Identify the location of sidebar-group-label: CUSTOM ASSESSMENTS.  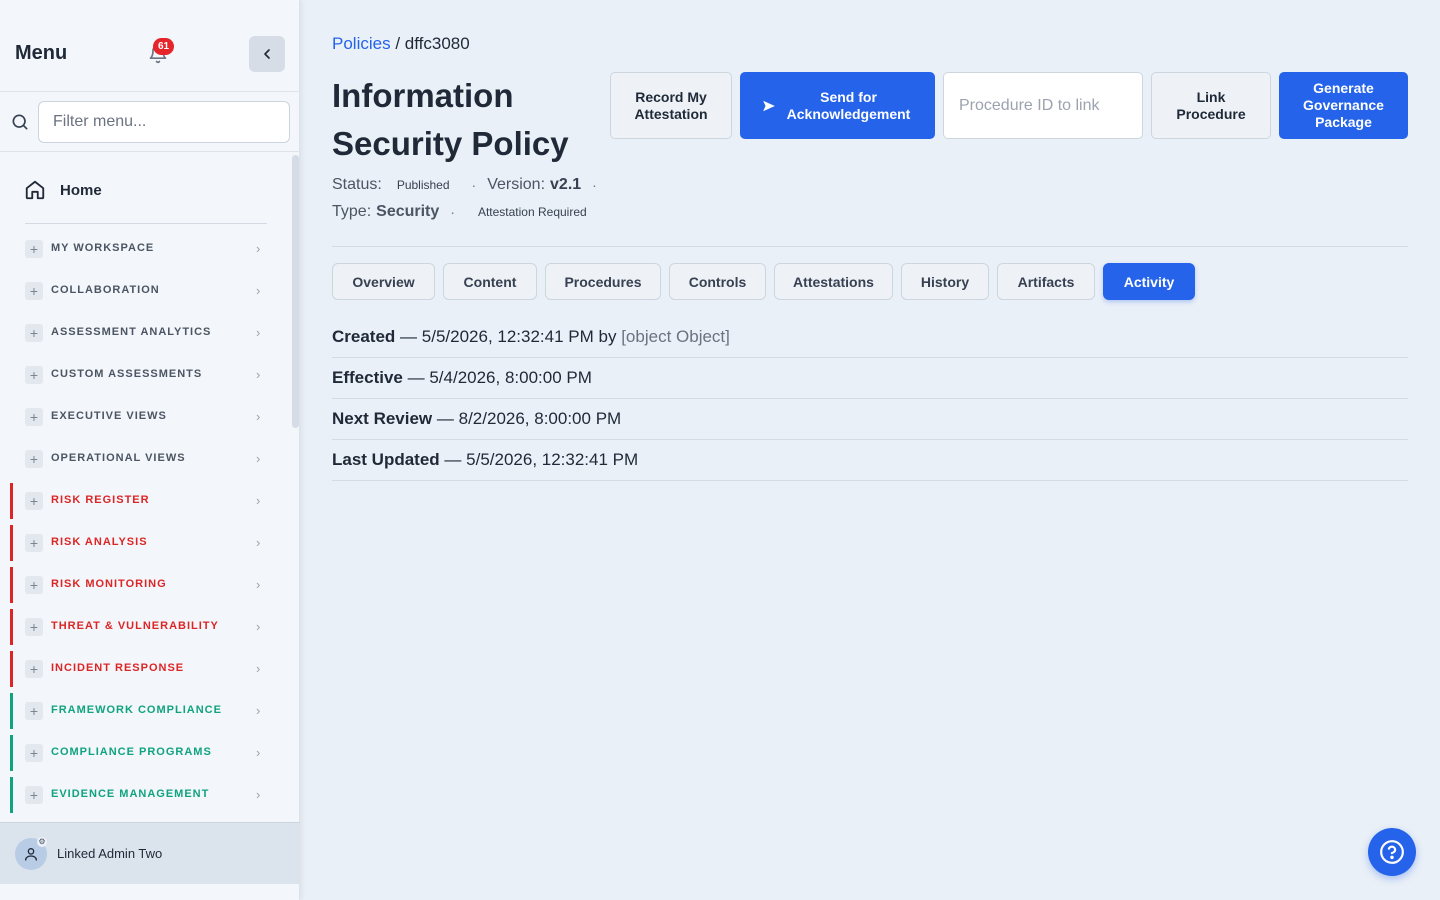
(127, 374).